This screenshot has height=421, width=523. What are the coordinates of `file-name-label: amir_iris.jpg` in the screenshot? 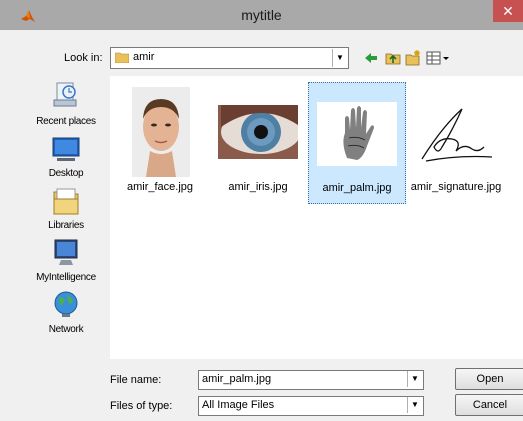 It's located at (258, 187).